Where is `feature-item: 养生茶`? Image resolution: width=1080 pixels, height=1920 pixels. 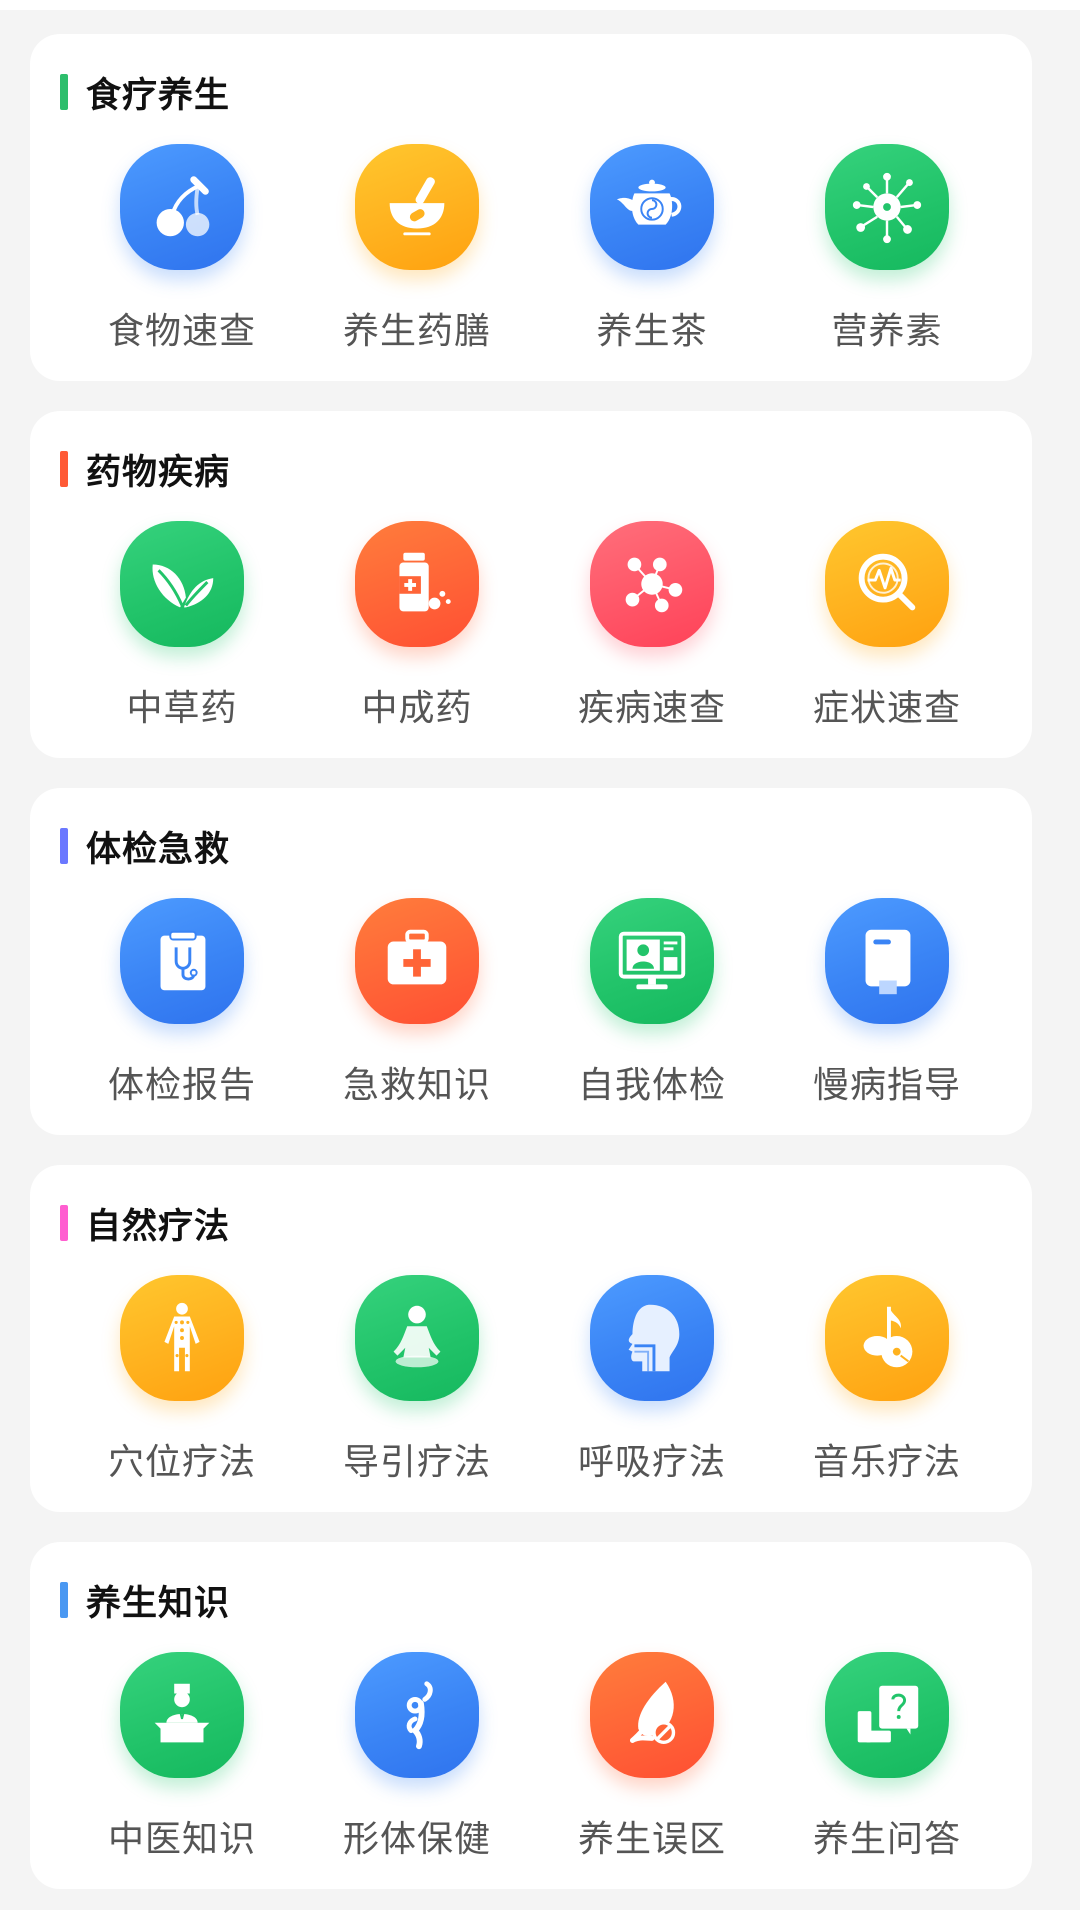 feature-item: 养生茶 is located at coordinates (652, 249).